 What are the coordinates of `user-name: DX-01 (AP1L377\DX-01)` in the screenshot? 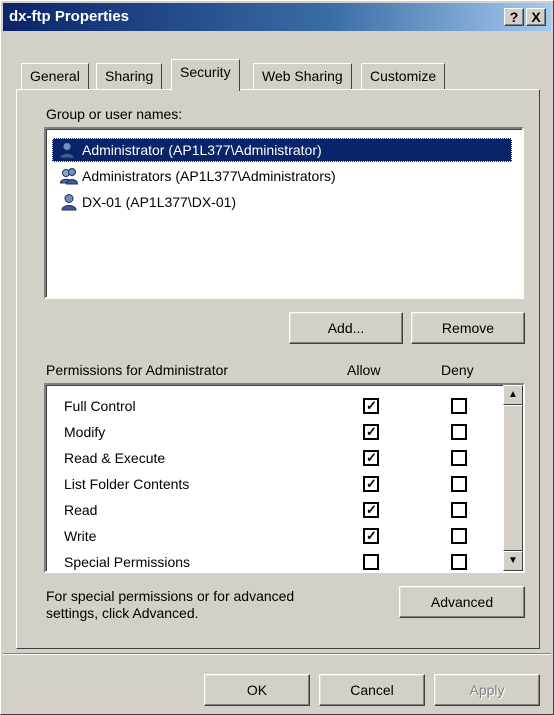 It's located at (159, 202).